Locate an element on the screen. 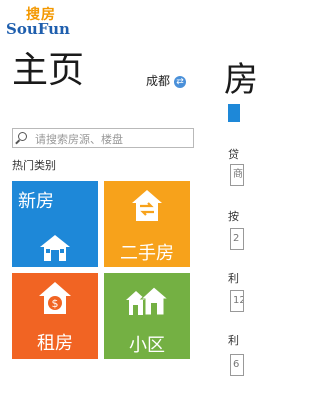  logo-bottom-text: SouFun is located at coordinates (38, 29).